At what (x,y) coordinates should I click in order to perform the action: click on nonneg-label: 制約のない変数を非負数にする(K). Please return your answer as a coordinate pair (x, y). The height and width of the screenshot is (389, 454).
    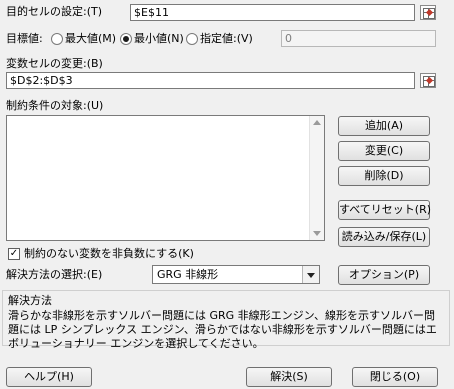
    Looking at the image, I should click on (109, 254).